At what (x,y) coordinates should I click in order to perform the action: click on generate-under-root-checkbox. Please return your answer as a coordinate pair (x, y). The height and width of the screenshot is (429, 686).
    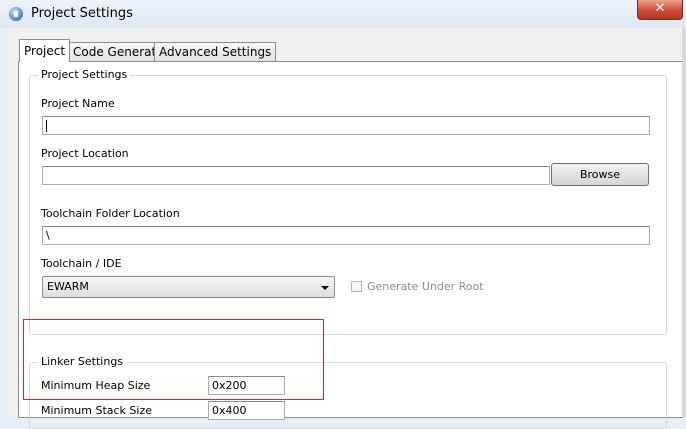
    Looking at the image, I should click on (356, 286).